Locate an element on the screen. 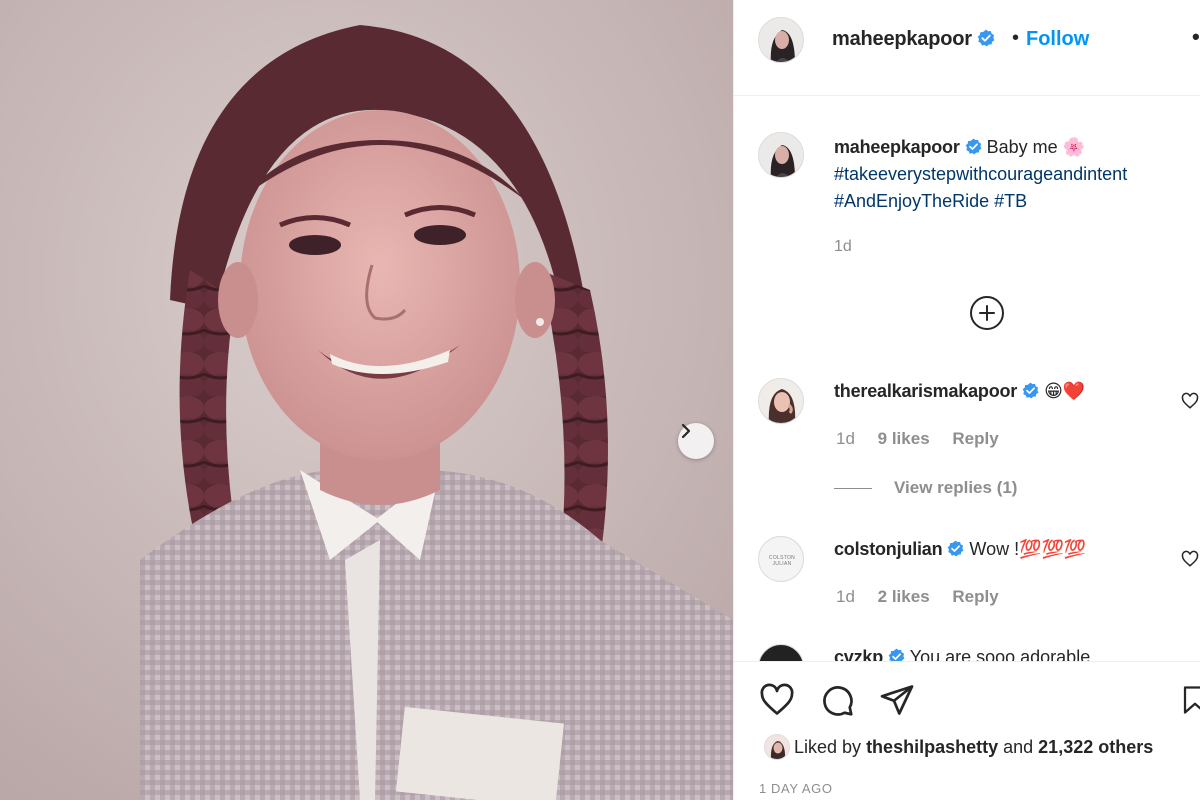 Image resolution: width=1200 pixels, height=800 pixels. caption-timestamp: 1d is located at coordinates (1014, 246).